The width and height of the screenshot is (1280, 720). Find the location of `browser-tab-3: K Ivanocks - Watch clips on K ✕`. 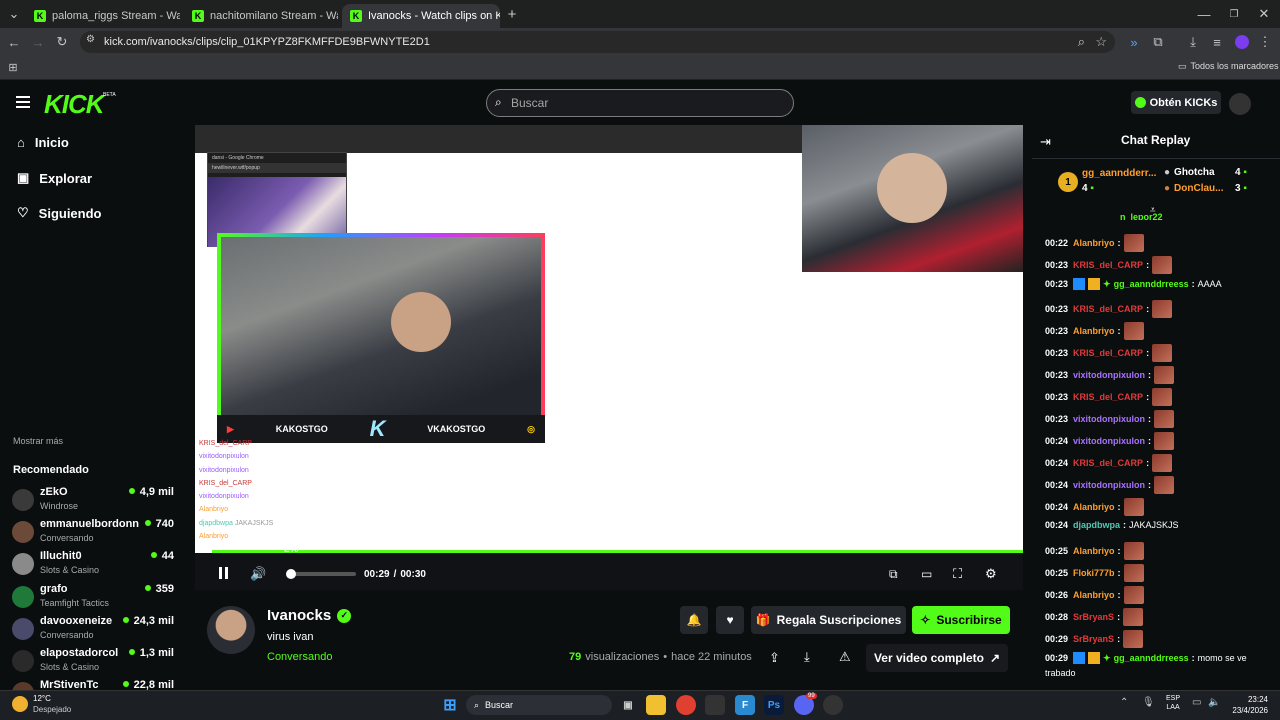

browser-tab-3: K Ivanocks - Watch clips on K ✕ is located at coordinates (421, 16).